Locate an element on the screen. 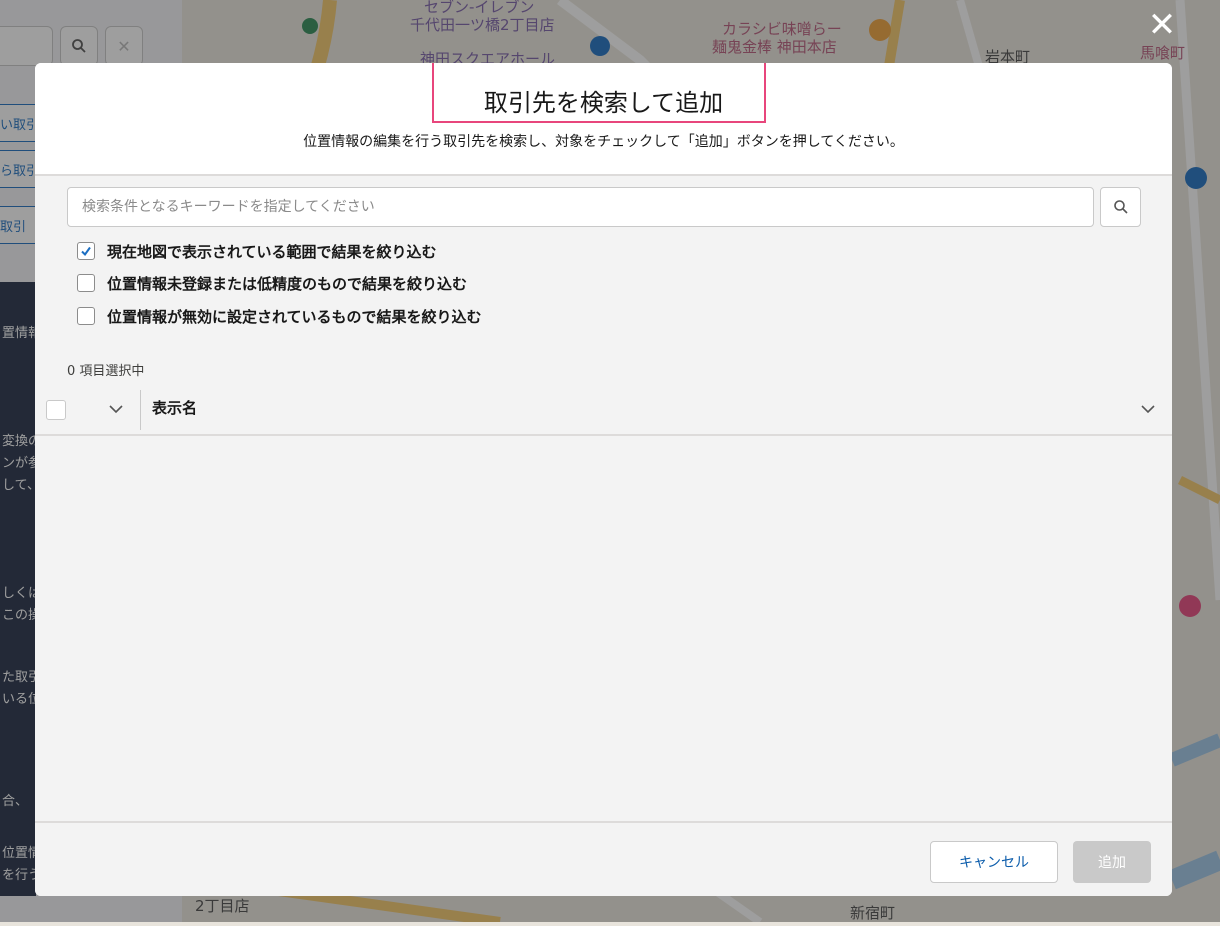 The width and height of the screenshot is (1220, 926). filter-label: 現在地図で表示されている範囲で結果を絞り込む is located at coordinates (272, 251).